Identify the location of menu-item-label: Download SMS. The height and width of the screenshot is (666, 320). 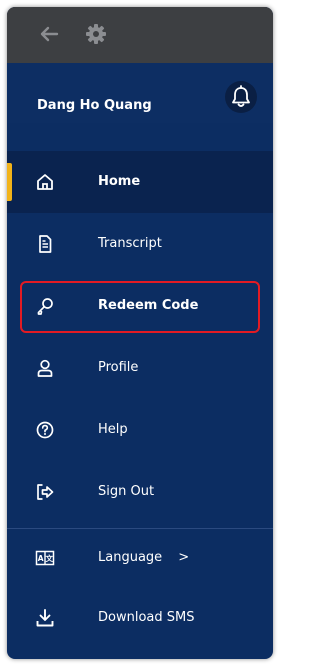
(146, 617).